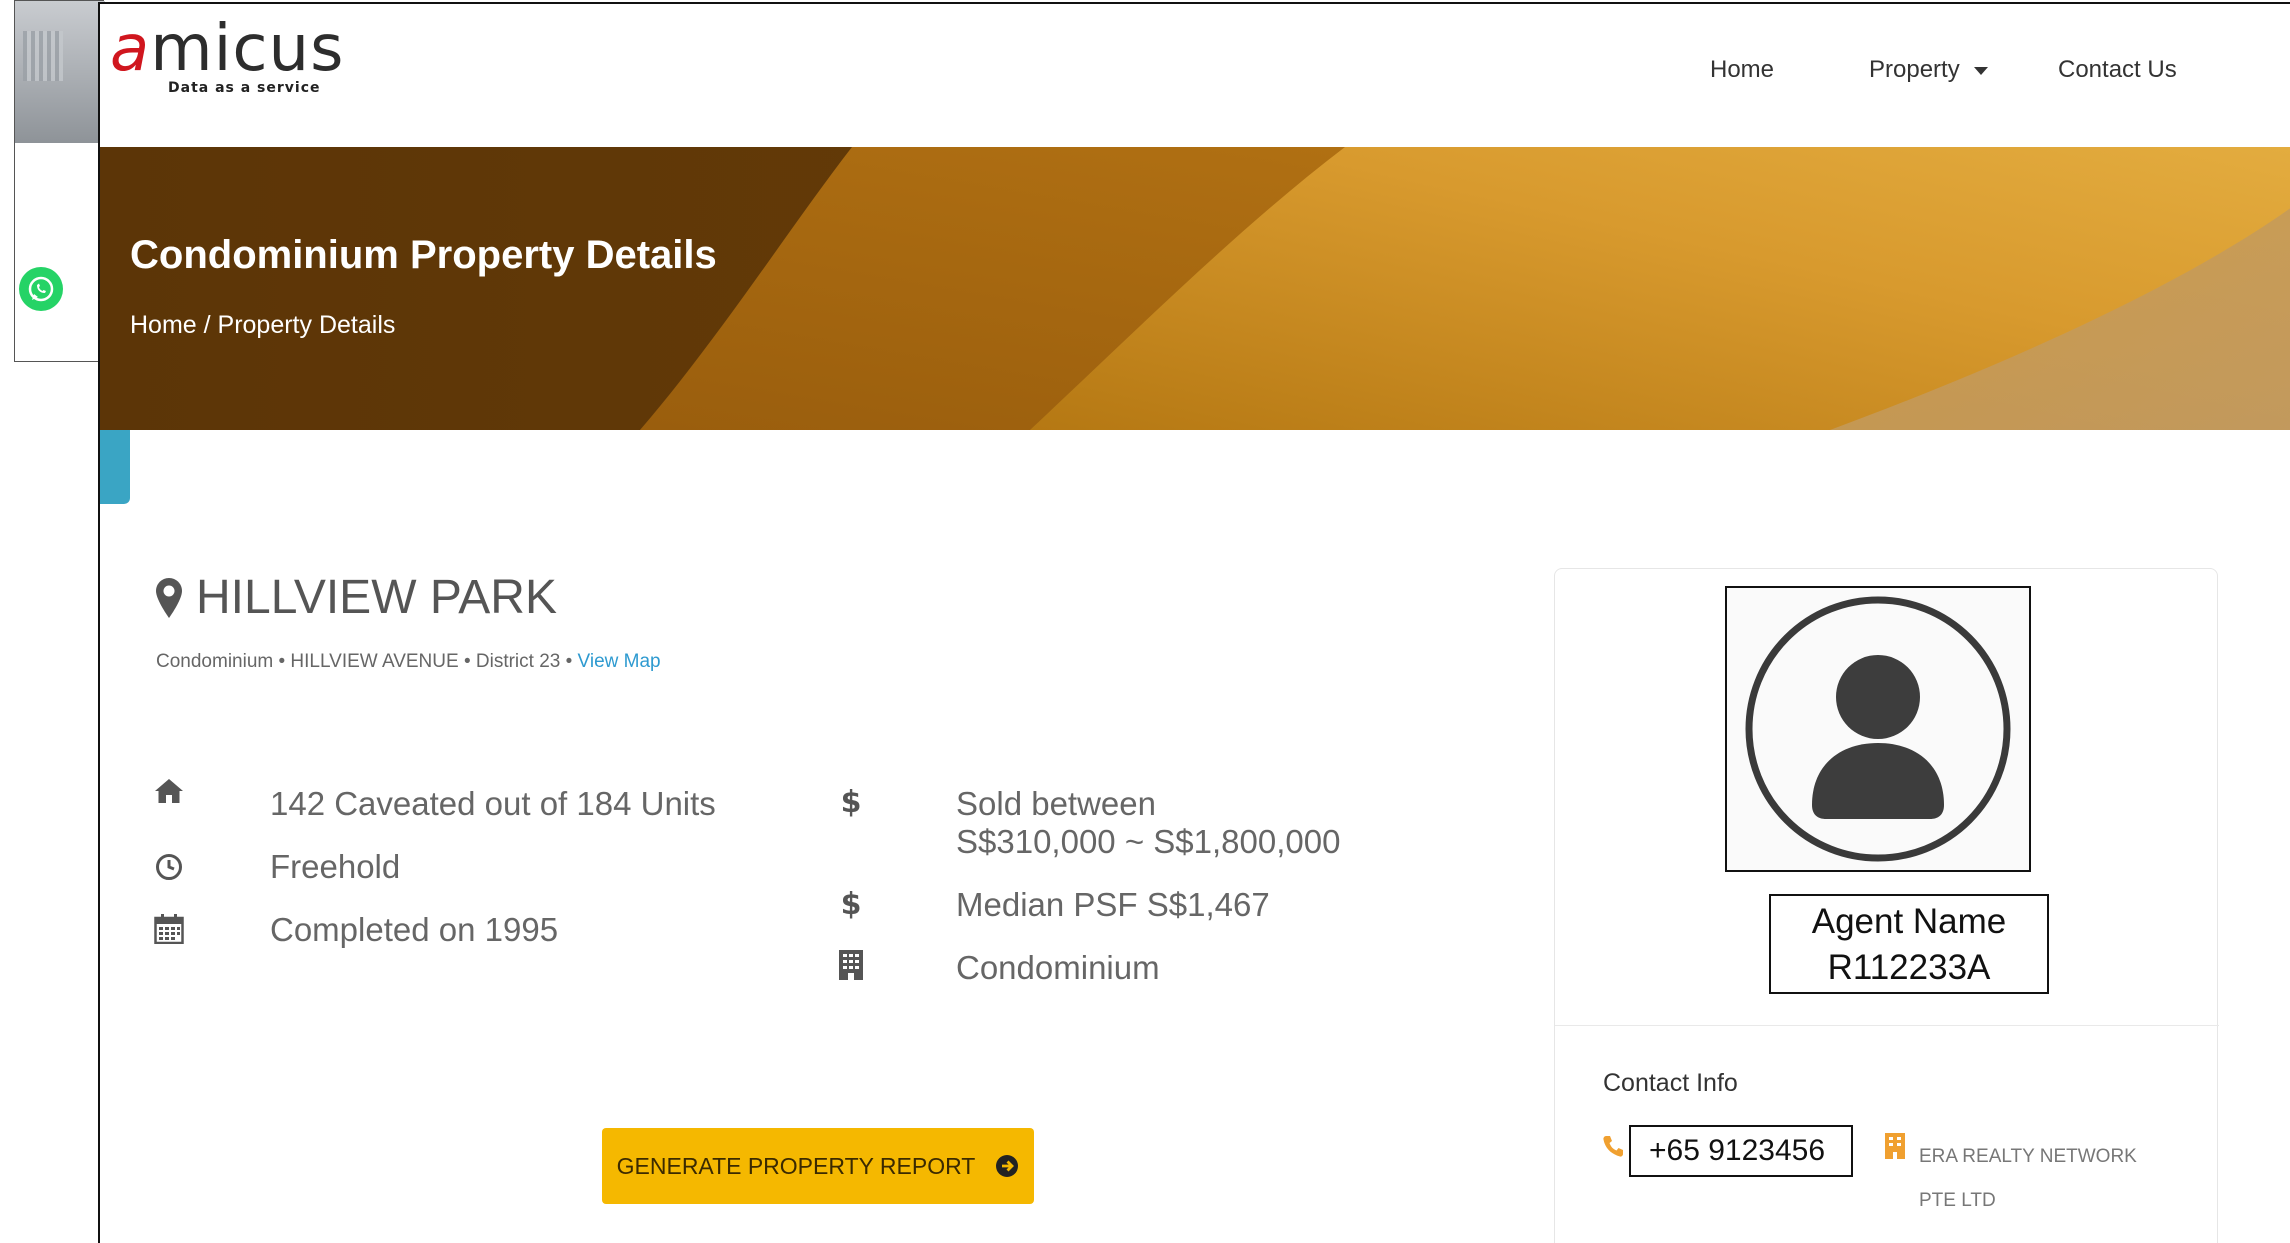 This screenshot has width=2290, height=1243. Describe the element at coordinates (169, 929) in the screenshot. I see `calendar-icon` at that location.